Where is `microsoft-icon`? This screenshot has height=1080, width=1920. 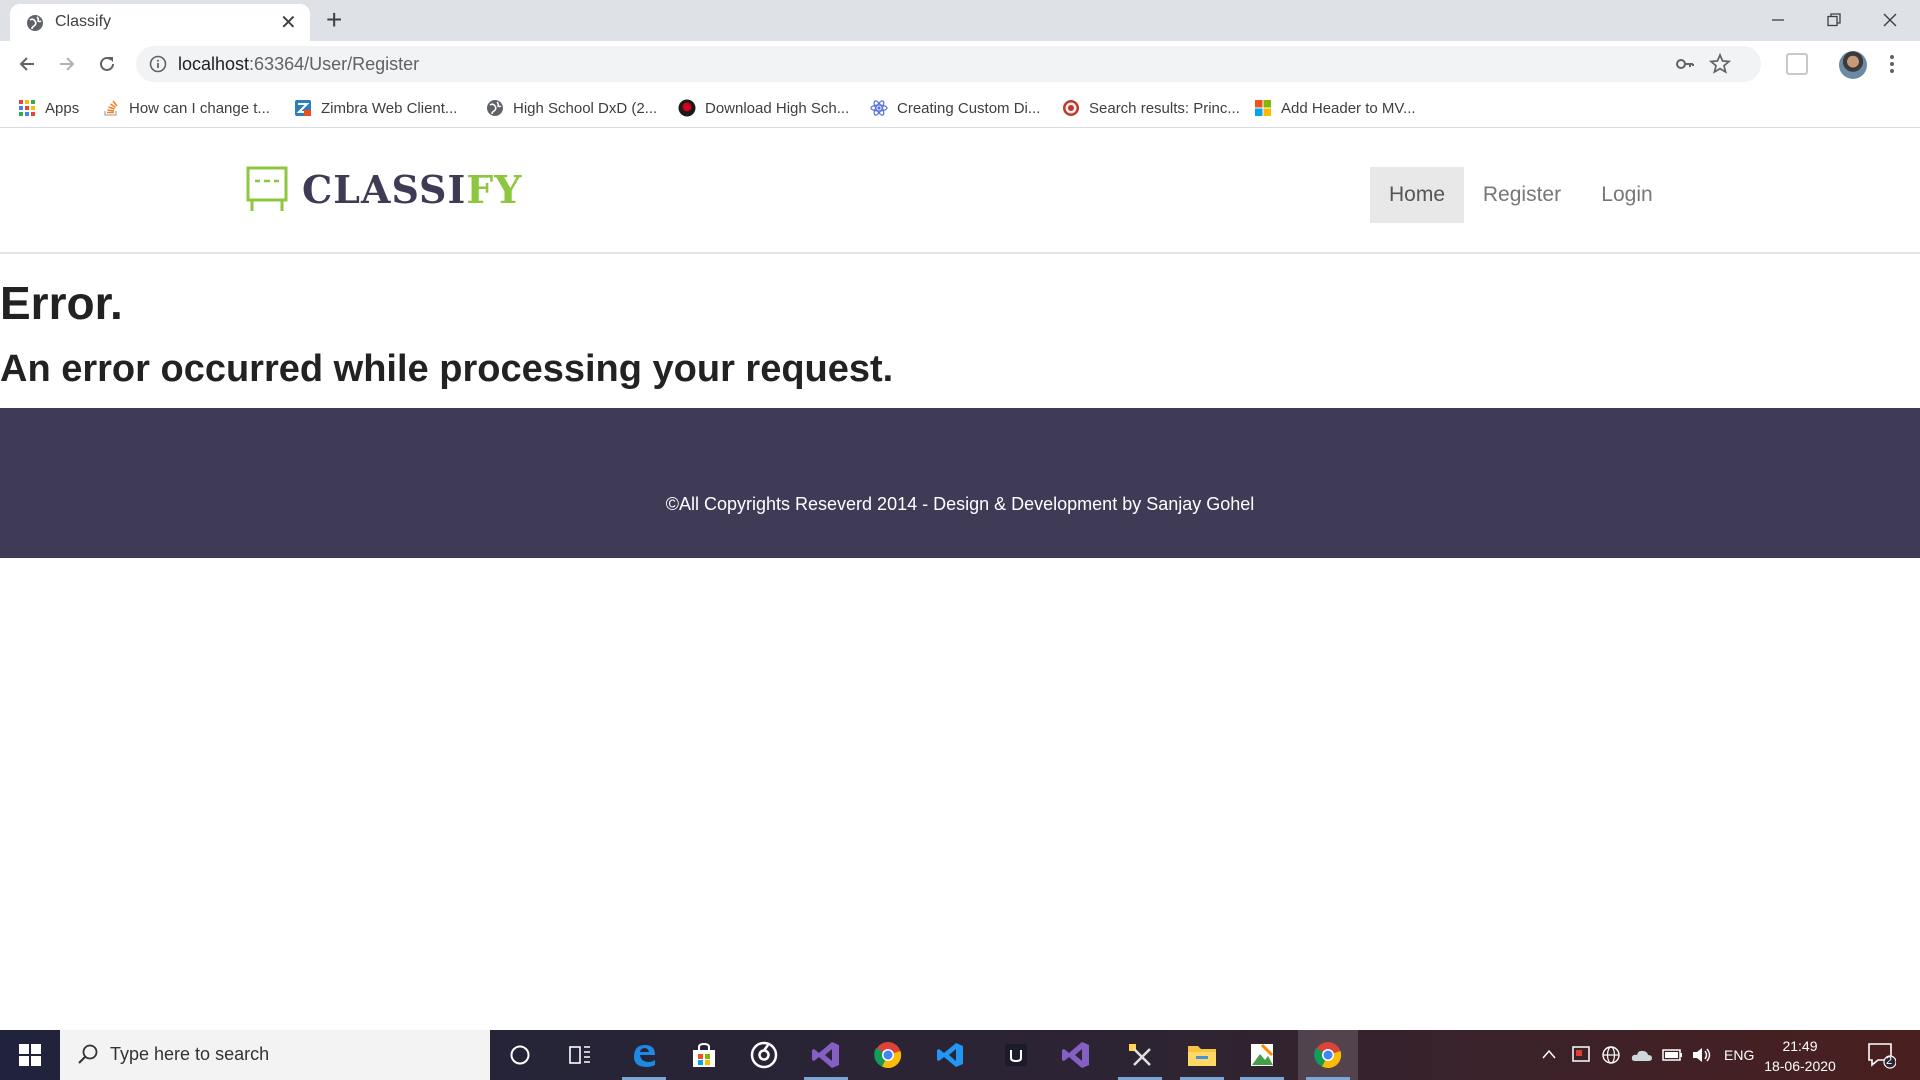
microsoft-icon is located at coordinates (1263, 108).